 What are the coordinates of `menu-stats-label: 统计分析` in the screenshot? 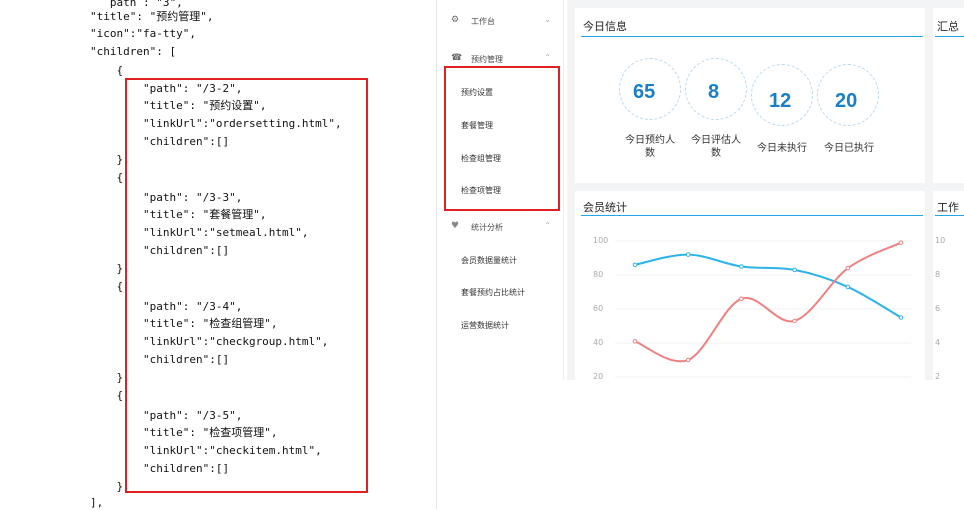 It's located at (487, 227).